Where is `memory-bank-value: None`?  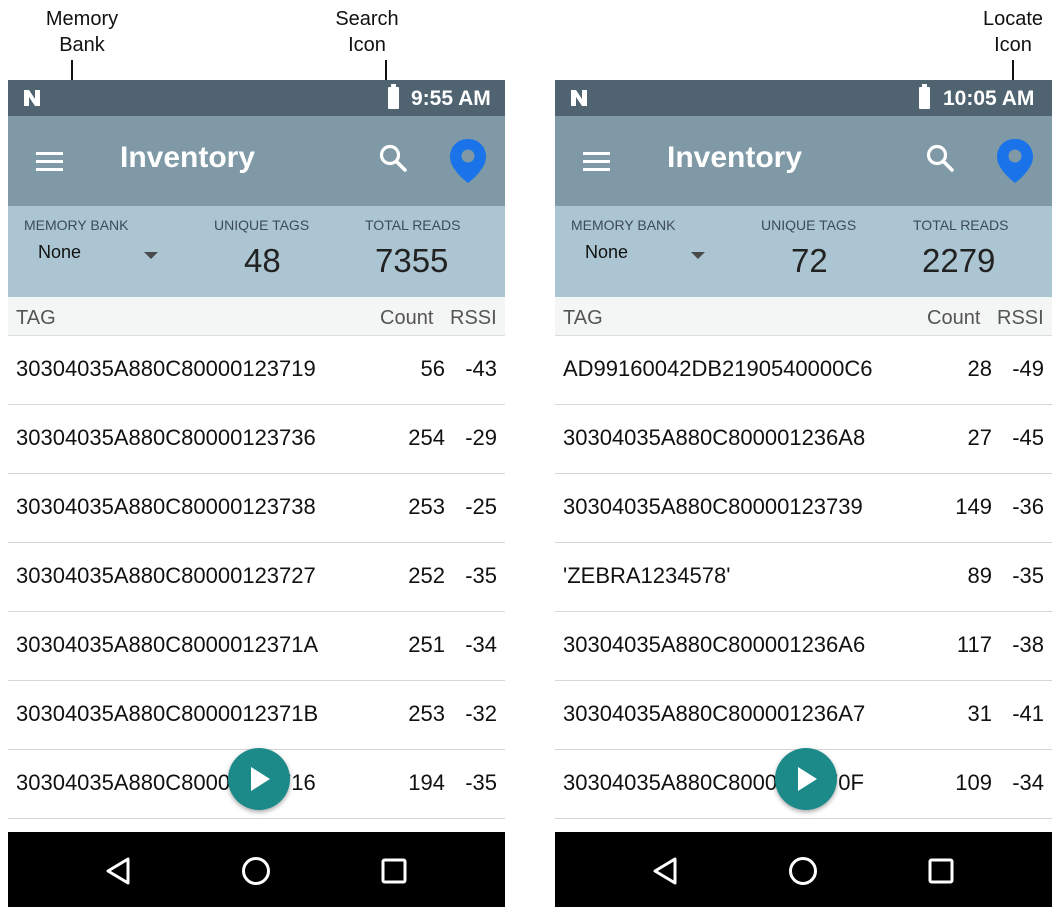
memory-bank-value: None is located at coordinates (607, 252).